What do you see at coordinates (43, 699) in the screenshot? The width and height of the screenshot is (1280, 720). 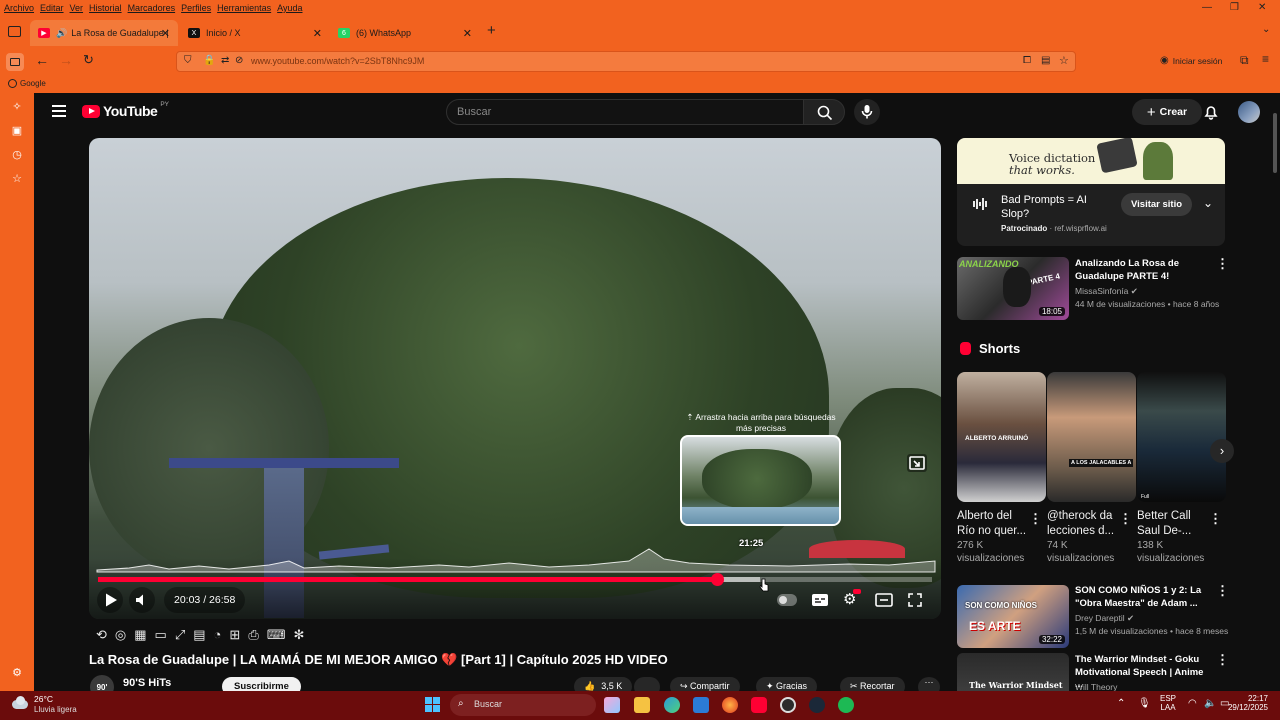 I see `weather-temp: 26°C` at bounding box center [43, 699].